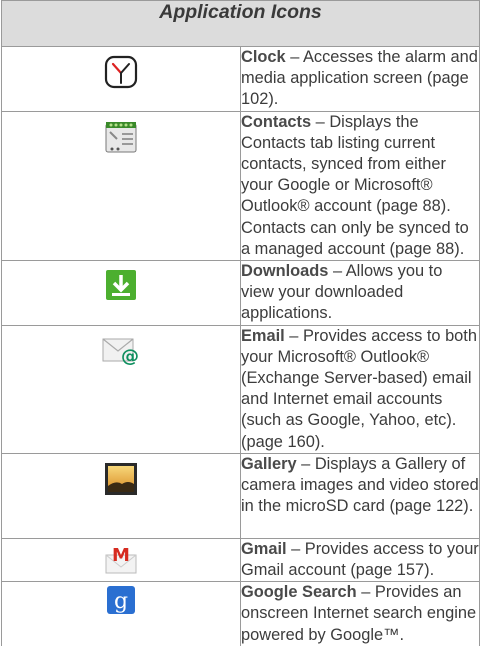 Image resolution: width=481 pixels, height=646 pixels. I want to click on contacts-icon, so click(121, 138).